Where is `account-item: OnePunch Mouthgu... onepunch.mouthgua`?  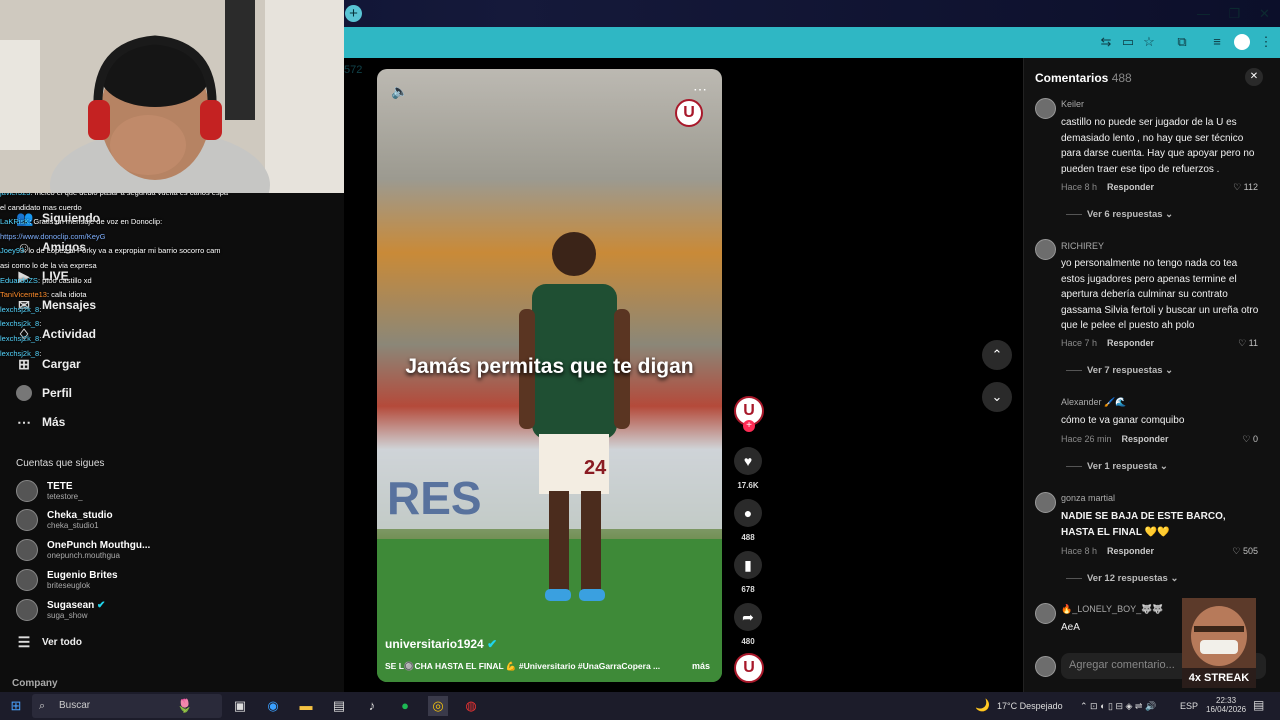
account-item: OnePunch Mouthgu... onepunch.mouthgua is located at coordinates (83, 550).